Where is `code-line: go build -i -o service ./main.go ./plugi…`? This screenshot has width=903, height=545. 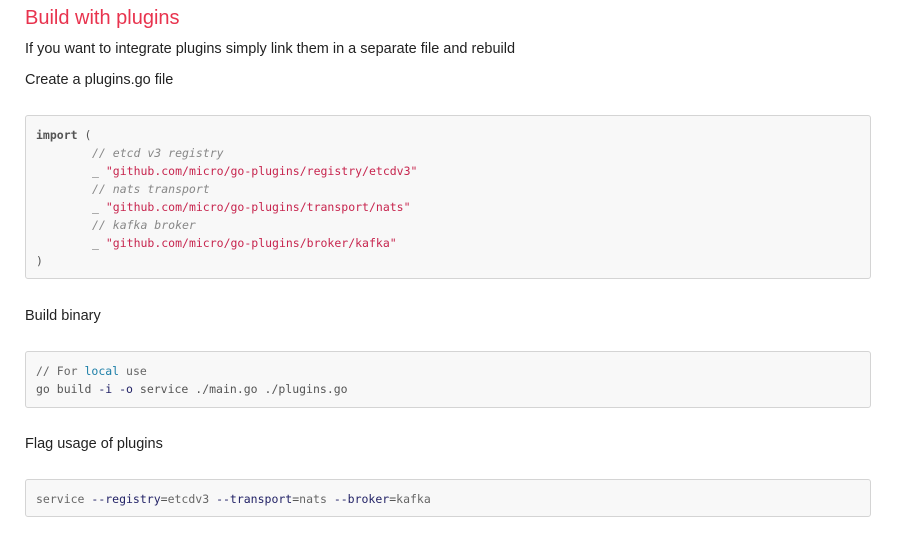
code-line: go build -i -o service ./main.go ./plugi… is located at coordinates (448, 389).